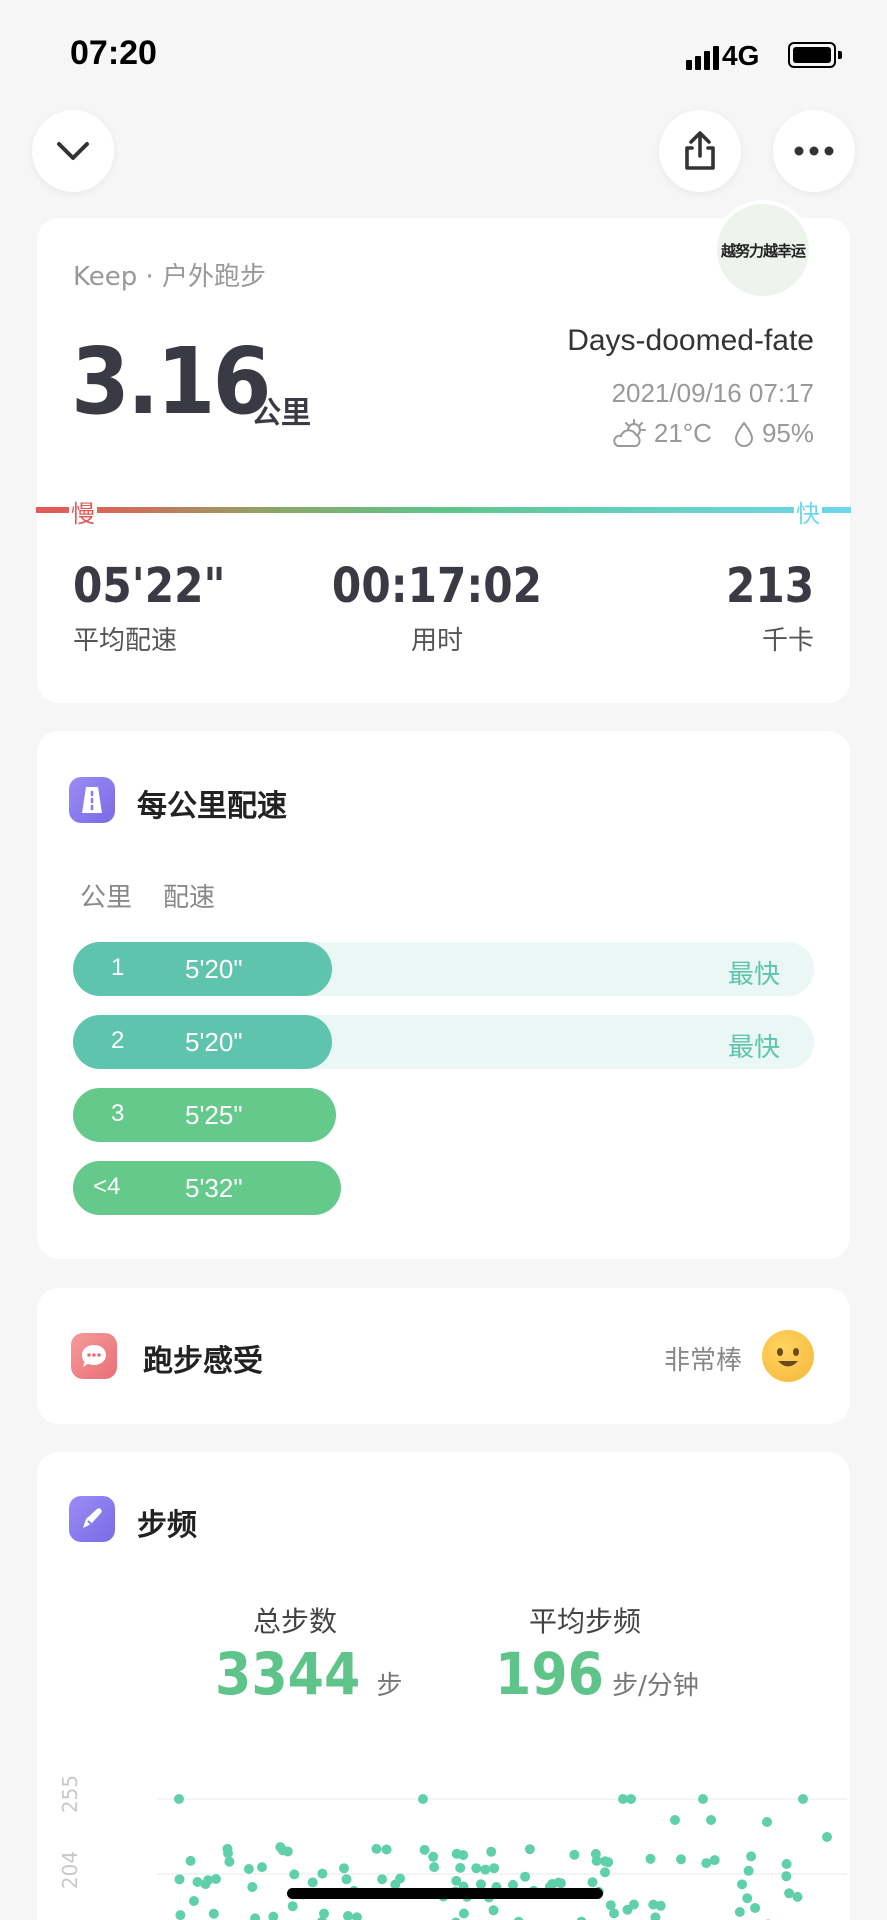 The height and width of the screenshot is (1920, 887). I want to click on back-button, so click(73, 151).